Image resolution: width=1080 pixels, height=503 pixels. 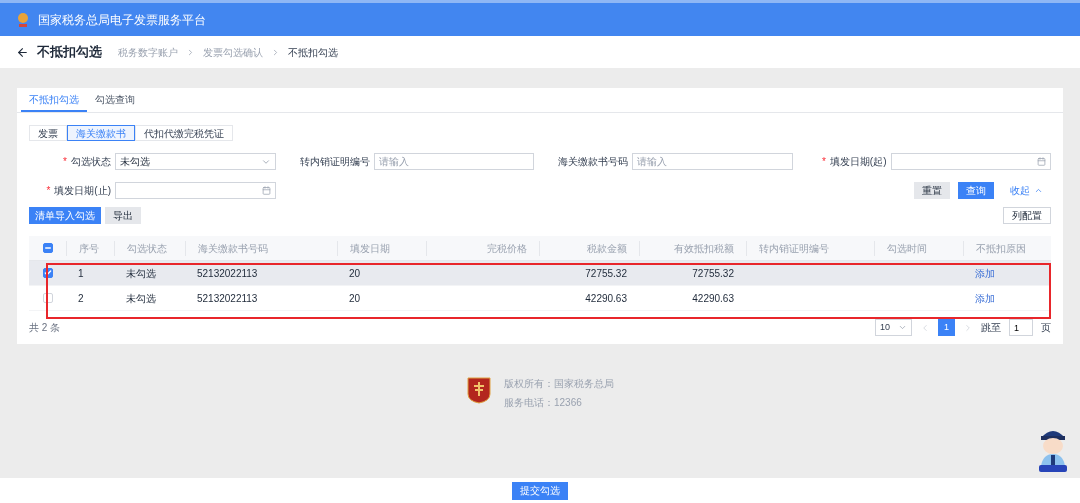 I want to click on column-header: 税款金额, so click(x=589, y=248).